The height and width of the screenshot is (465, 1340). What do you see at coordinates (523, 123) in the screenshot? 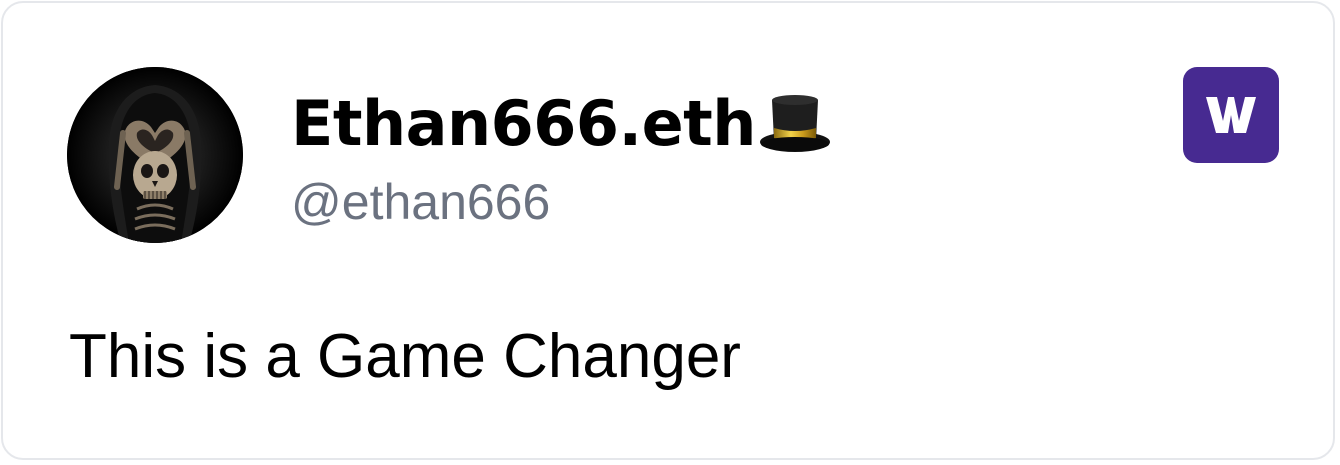
I see `display-name-text: Ethan666.eth` at bounding box center [523, 123].